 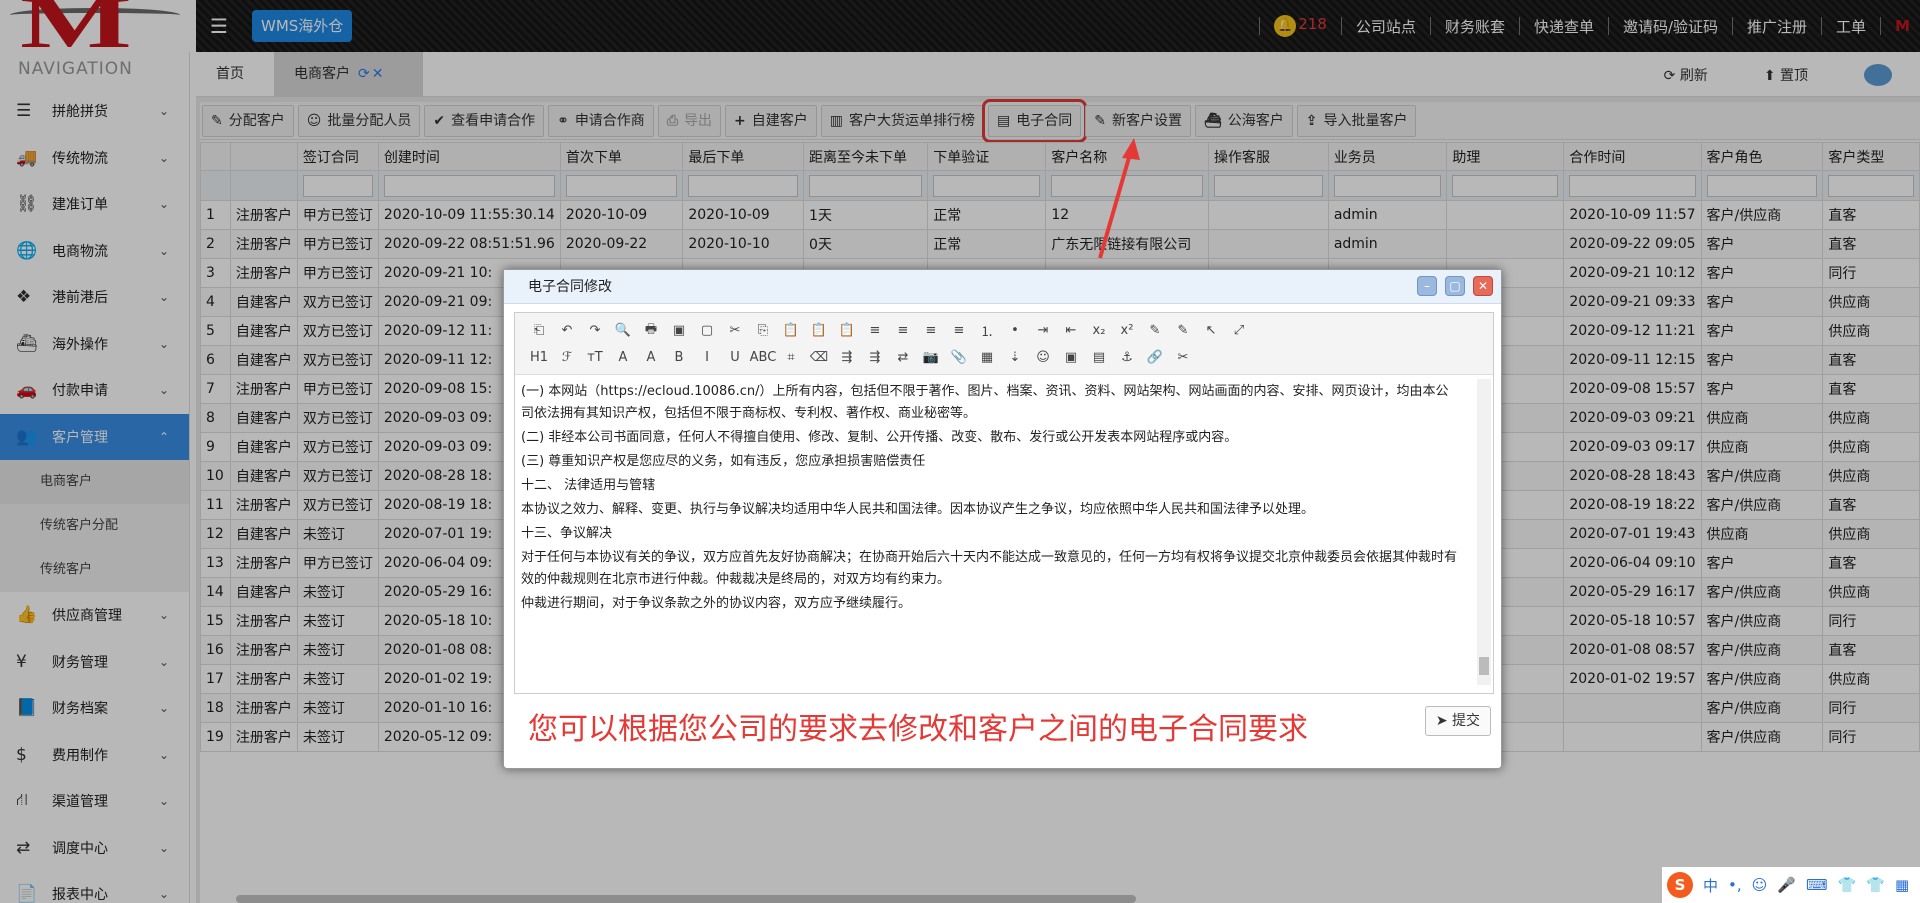 I want to click on editor-tool-icon: ▤, so click(x=1099, y=357).